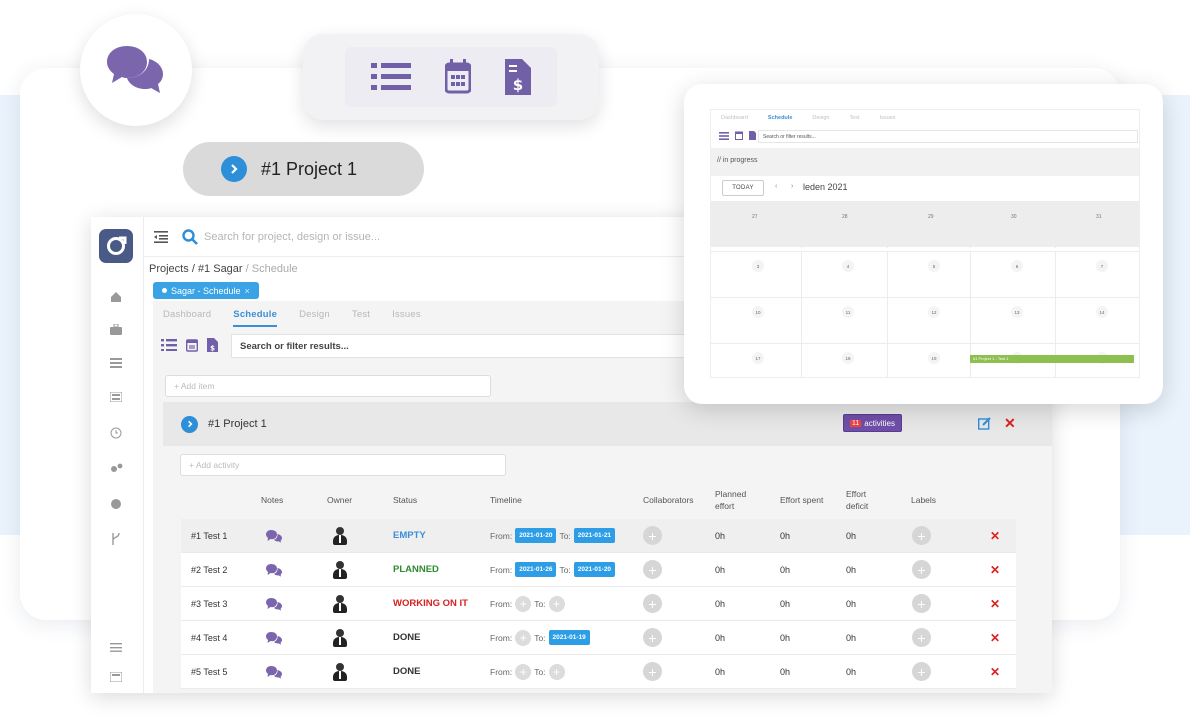 The width and height of the screenshot is (1190, 723). Describe the element at coordinates (1014, 217) in the screenshot. I see `calendar-day: 30` at that location.